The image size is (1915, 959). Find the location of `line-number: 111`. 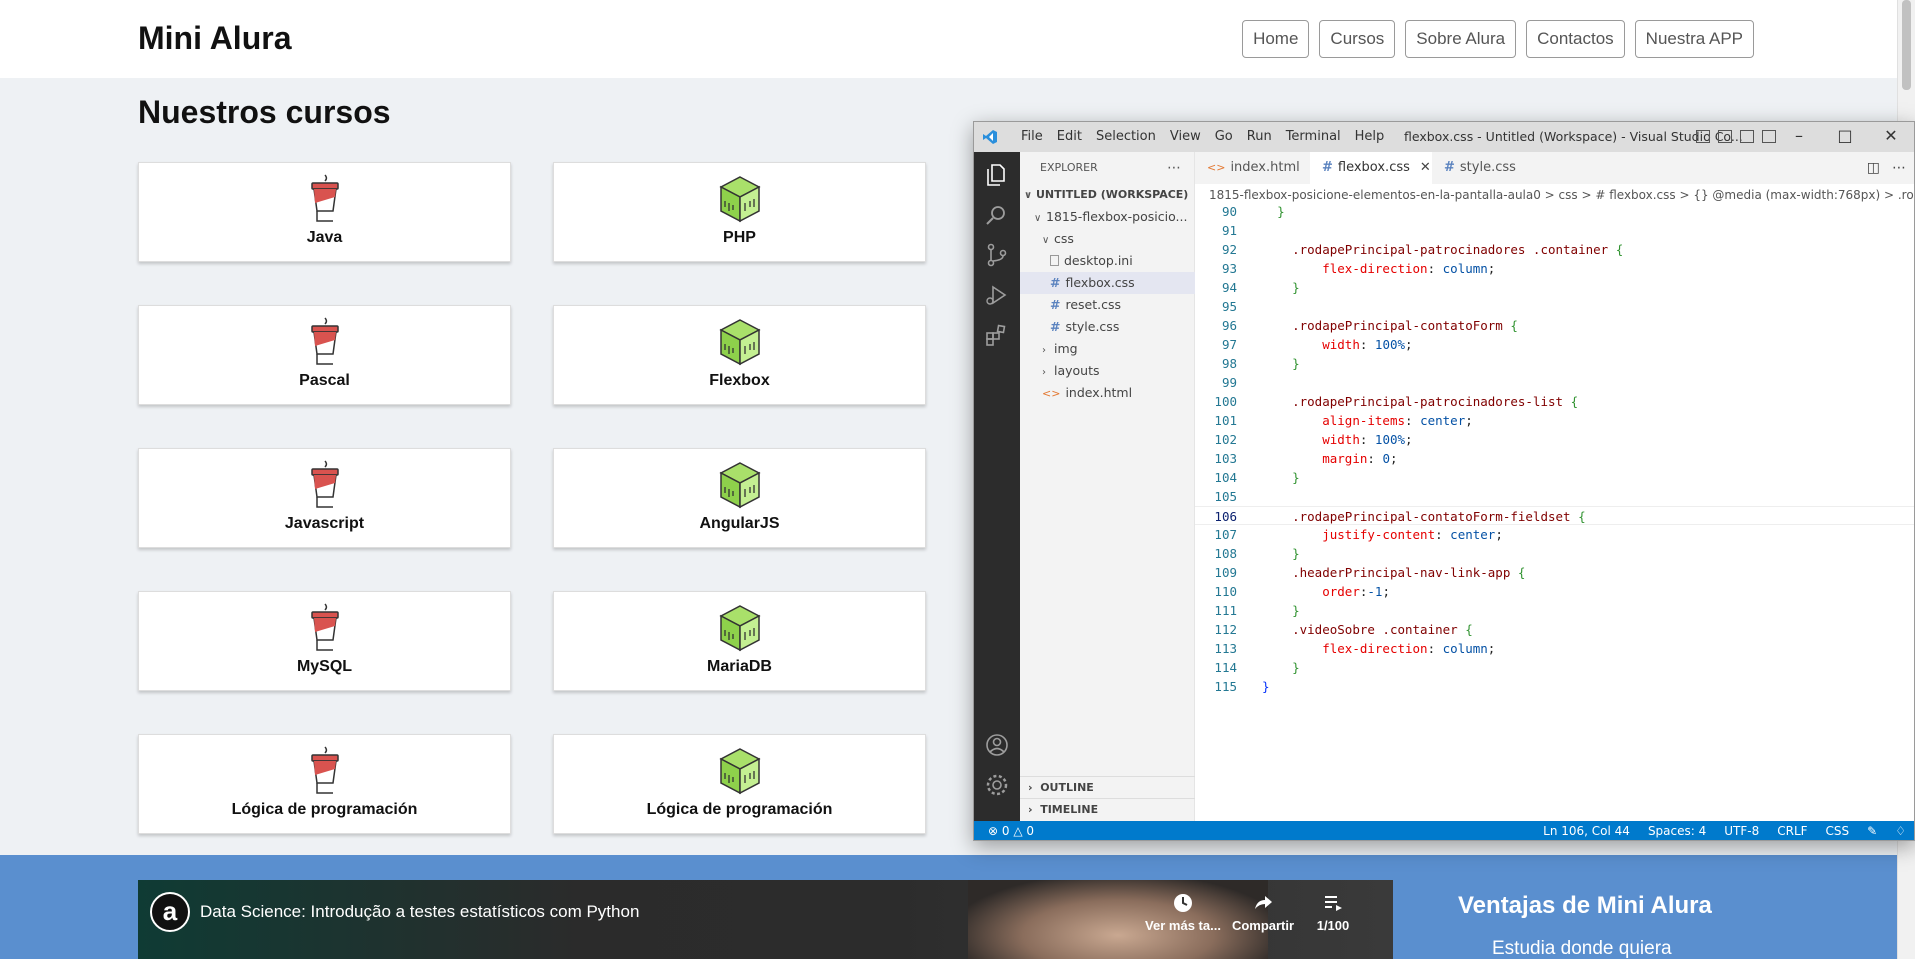

line-number: 111 is located at coordinates (1225, 610).